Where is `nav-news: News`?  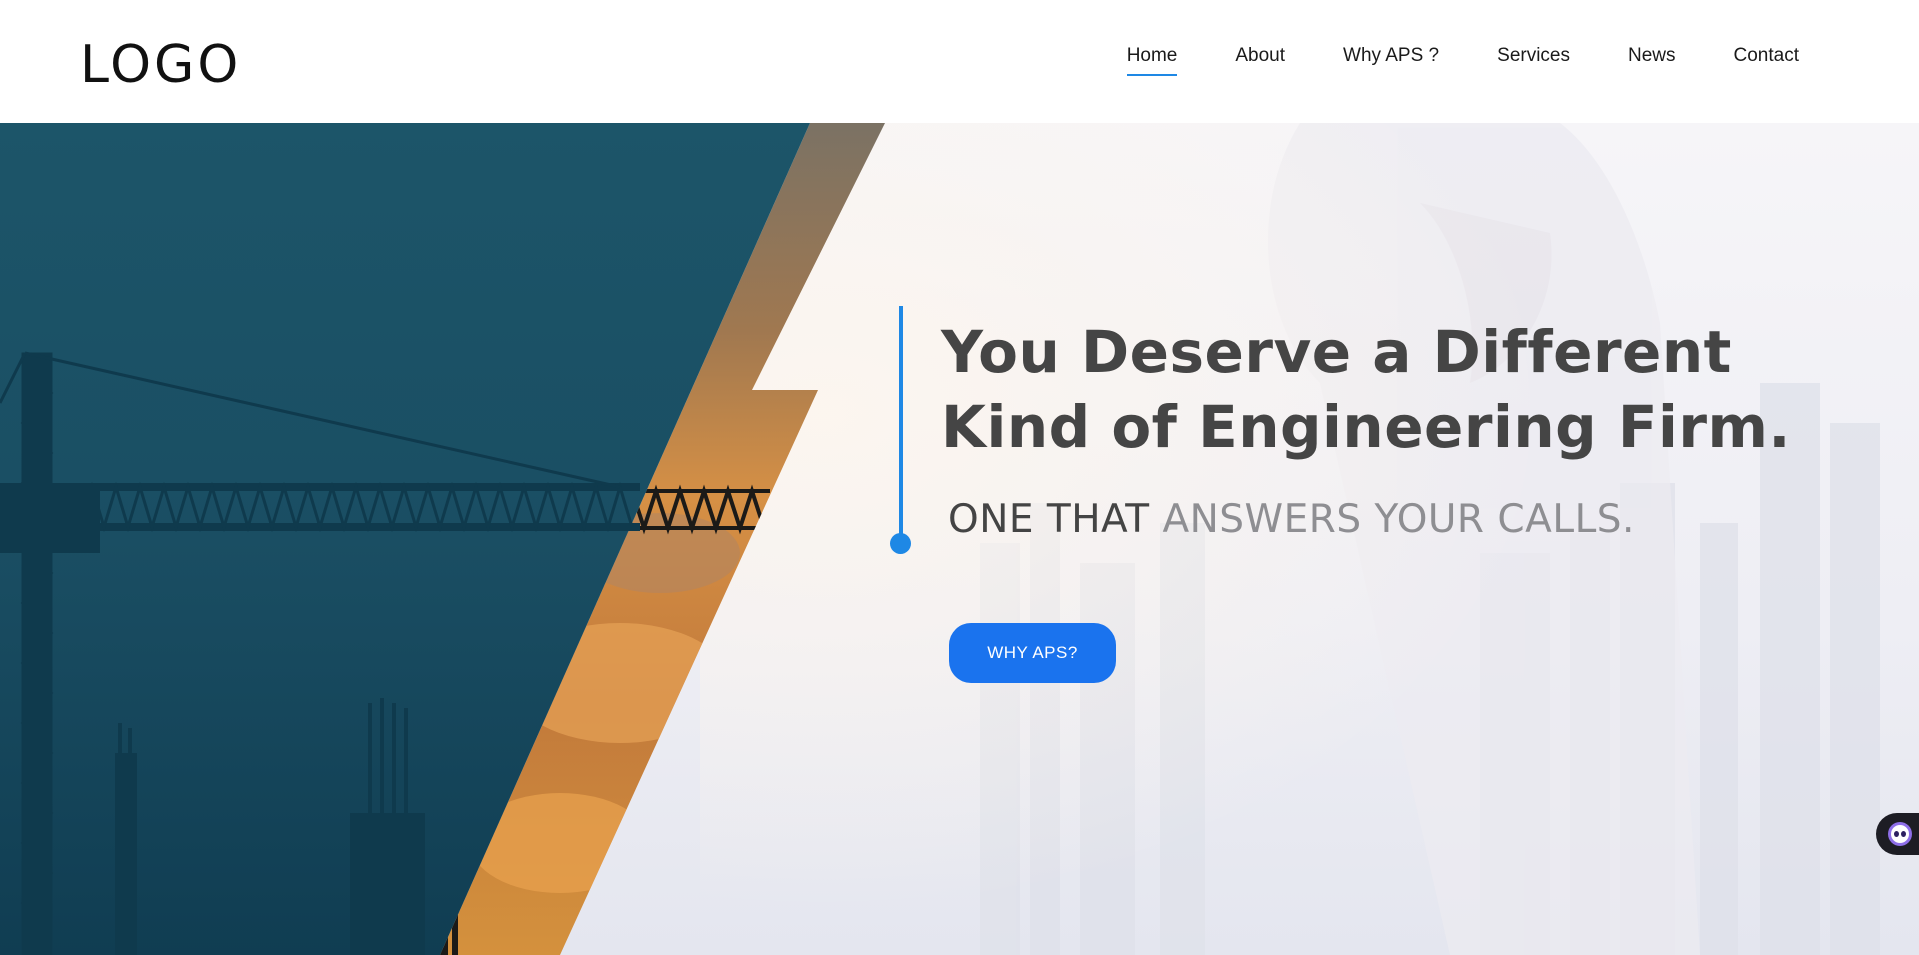 nav-news: News is located at coordinates (1652, 59).